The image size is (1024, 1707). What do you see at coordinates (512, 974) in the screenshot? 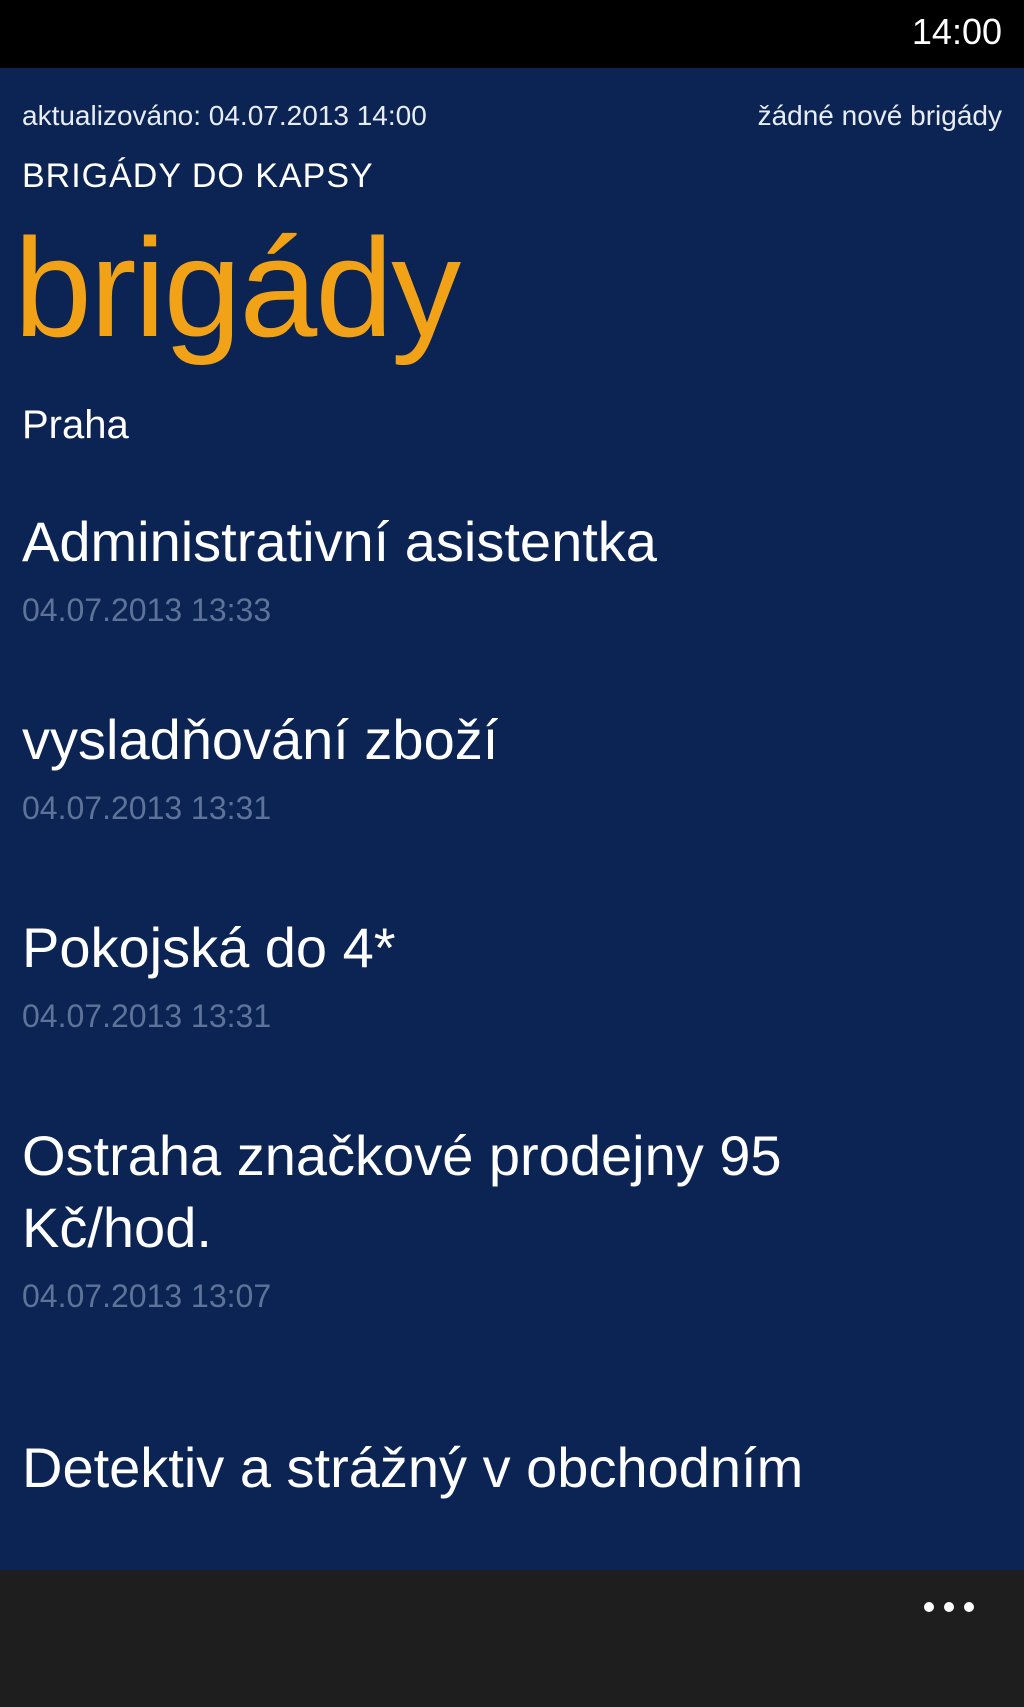
I see `job-list-item: Pokojská do 4* 04.07.2013 13:31` at bounding box center [512, 974].